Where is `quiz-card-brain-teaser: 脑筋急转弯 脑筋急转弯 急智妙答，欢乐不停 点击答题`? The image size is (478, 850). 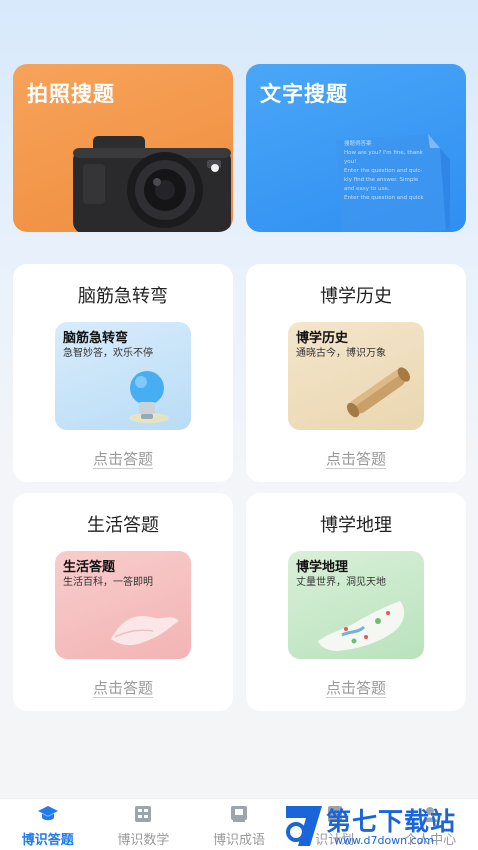 quiz-card-brain-teaser: 脑筋急转弯 脑筋急转弯 急智妙答，欢乐不停 点击答题 is located at coordinates (123, 373).